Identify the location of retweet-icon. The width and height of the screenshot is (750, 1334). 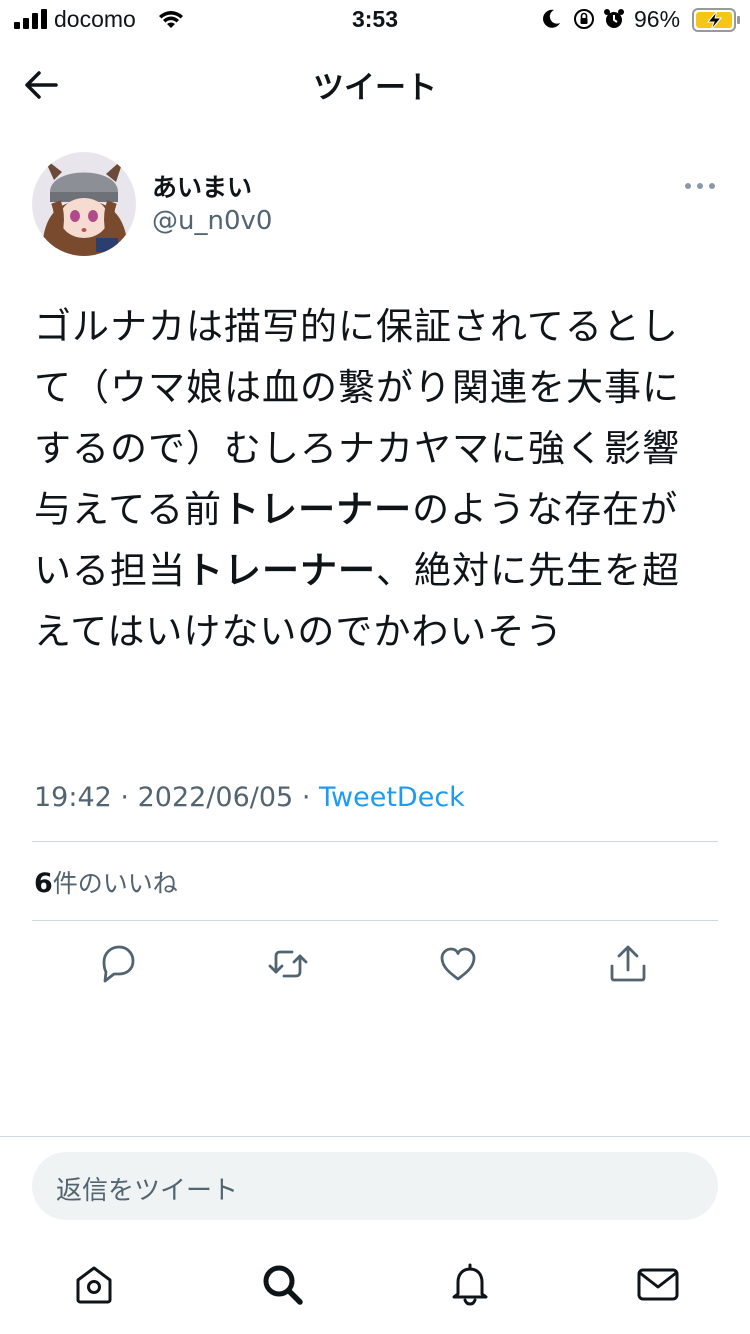
(288, 964).